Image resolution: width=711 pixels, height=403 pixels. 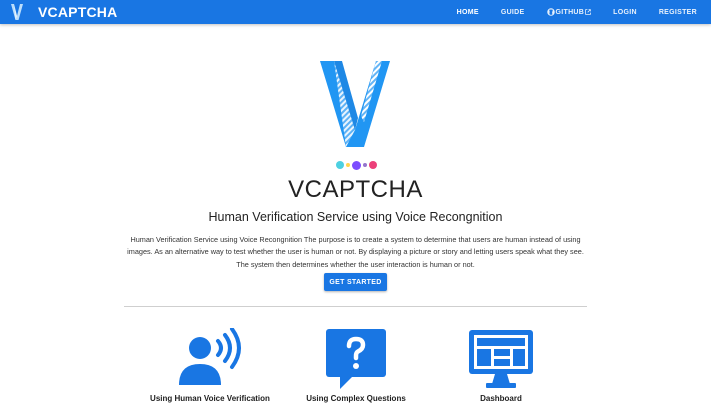 I want to click on nav-menu: HOME GUIDE GITHUB LOGIN REGISTER, so click(x=566, y=12).